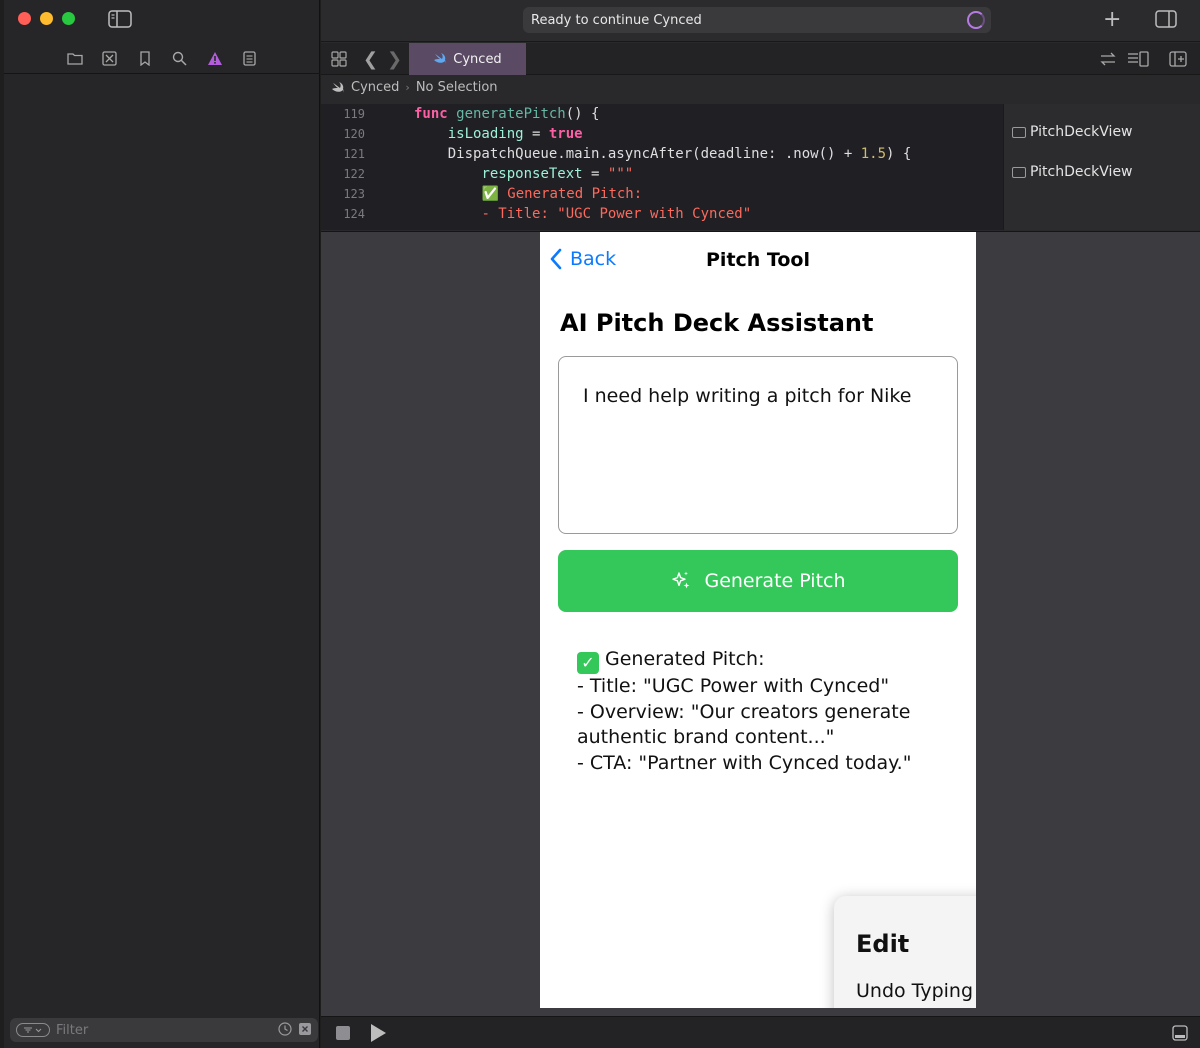  I want to click on folder-icon, so click(74, 58).